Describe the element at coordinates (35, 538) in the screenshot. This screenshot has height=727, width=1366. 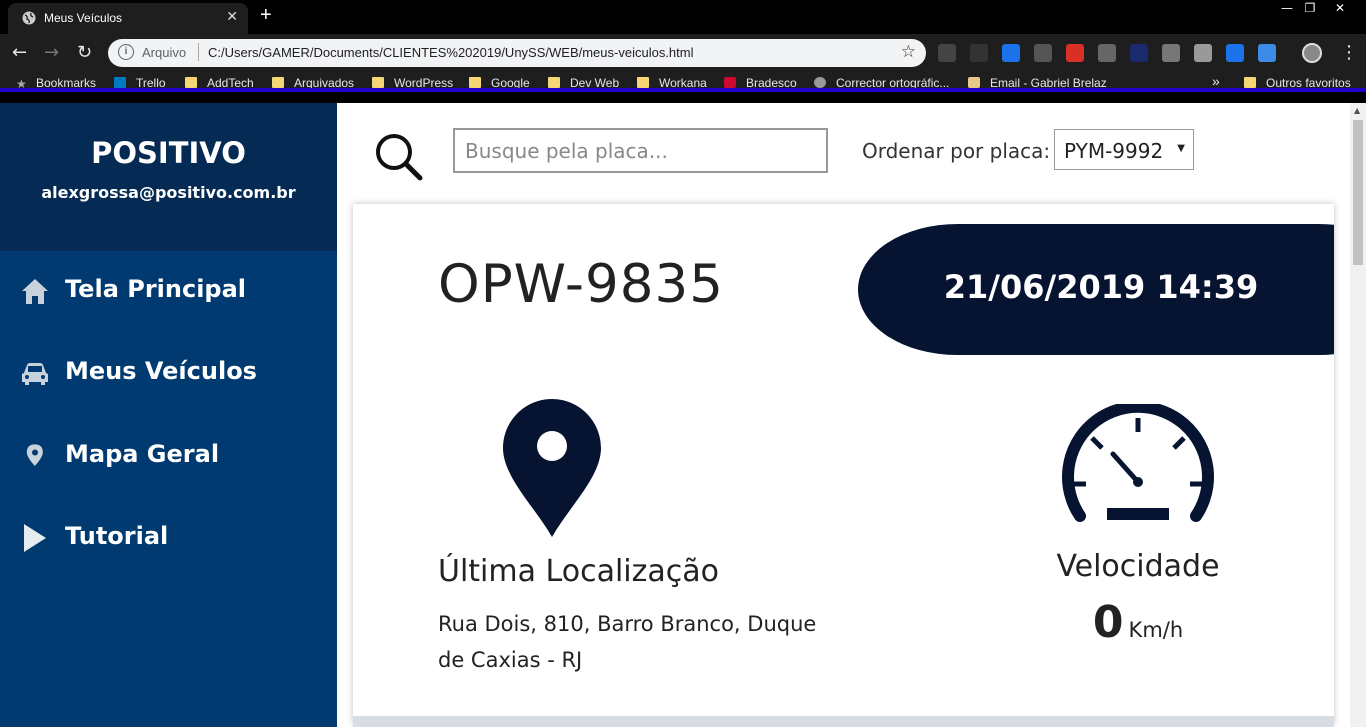
I see `play-icon` at that location.